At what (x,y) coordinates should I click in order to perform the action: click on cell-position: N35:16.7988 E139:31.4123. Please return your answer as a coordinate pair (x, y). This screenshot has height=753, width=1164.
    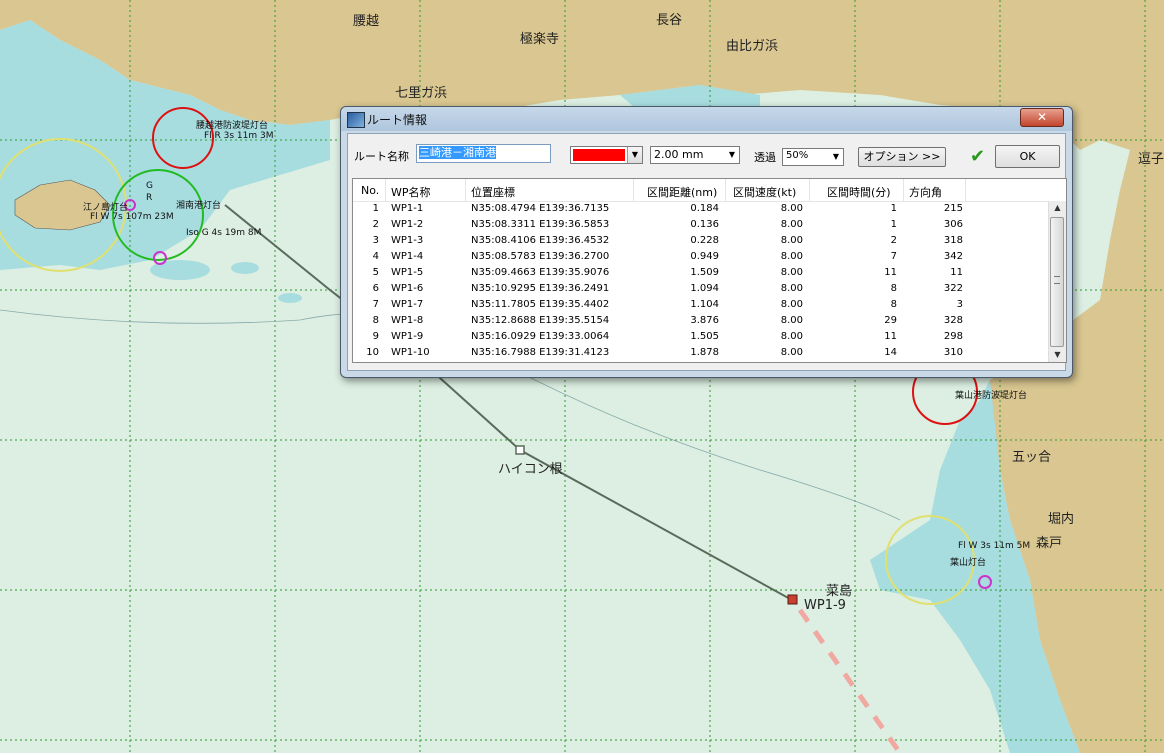
    Looking at the image, I should click on (540, 352).